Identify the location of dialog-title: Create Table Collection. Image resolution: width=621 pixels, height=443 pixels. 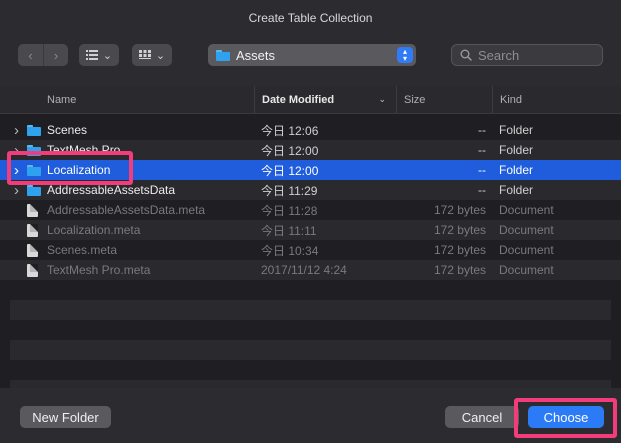
(310, 18).